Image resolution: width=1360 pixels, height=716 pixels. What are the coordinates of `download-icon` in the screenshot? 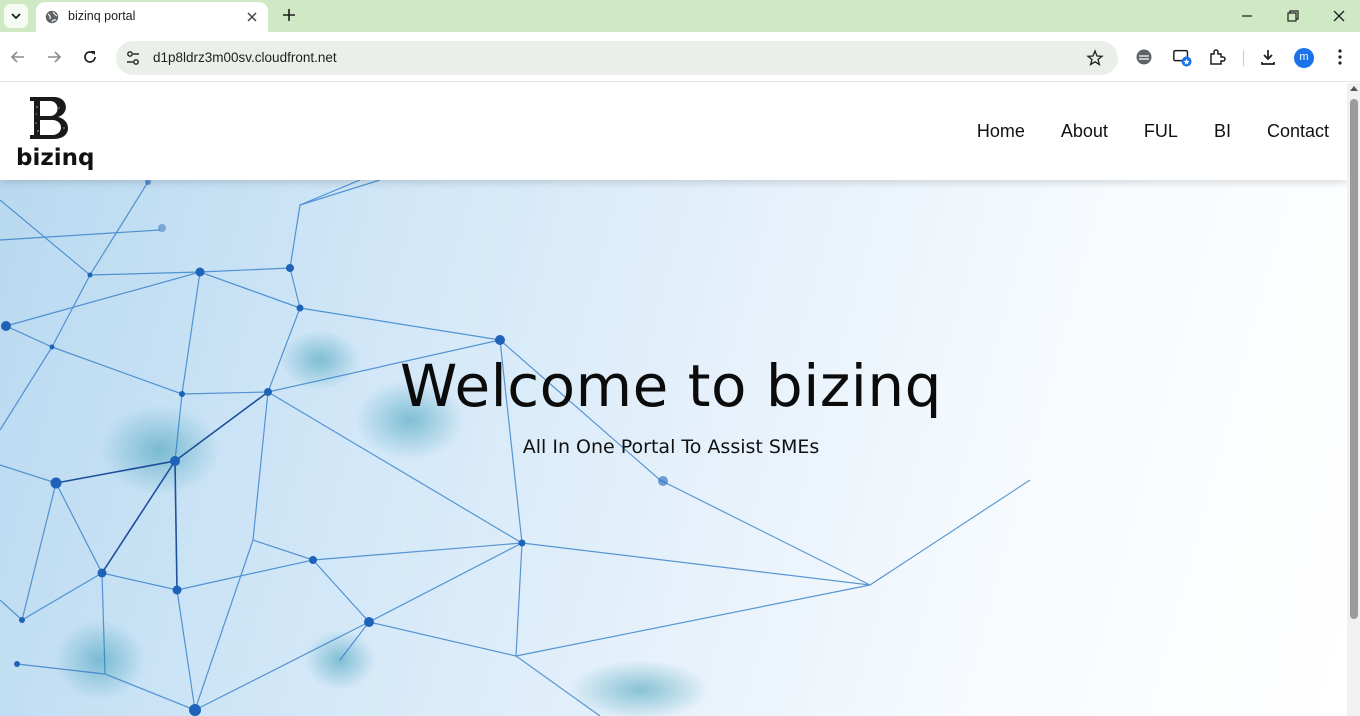 It's located at (1268, 57).